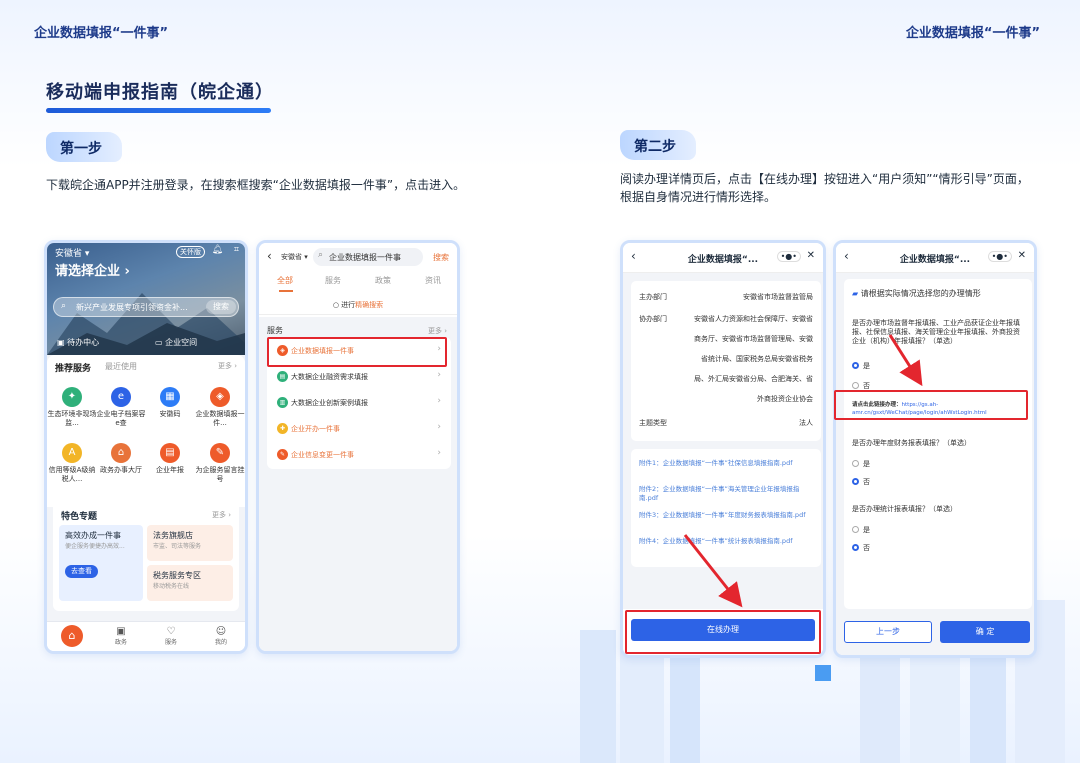 This screenshot has width=1080, height=763. I want to click on choose-company: 请选择企业 ›, so click(92, 269).